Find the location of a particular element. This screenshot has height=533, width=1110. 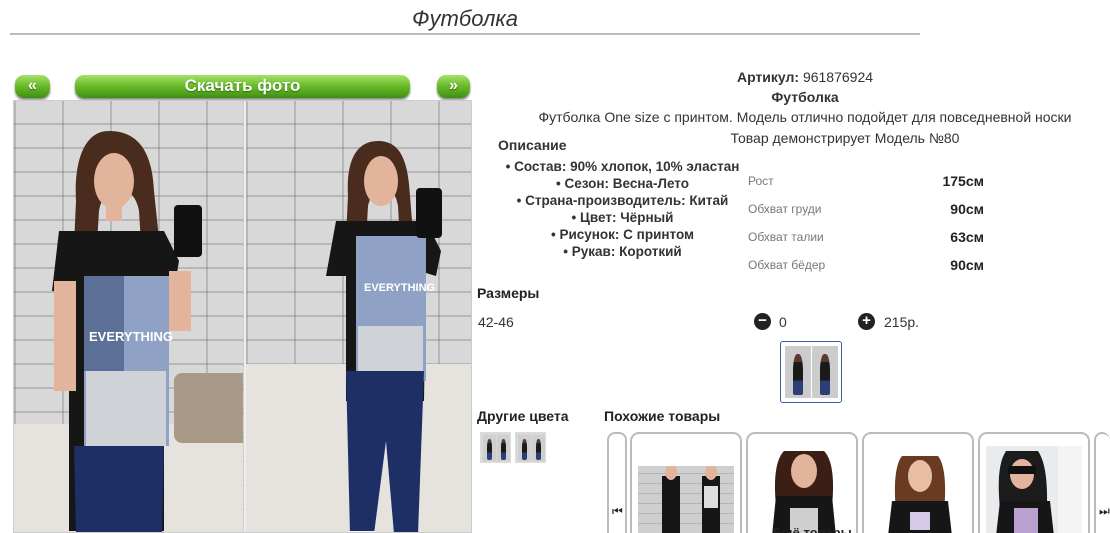

model-note: Товар демонстрирует Модель №80 is located at coordinates (845, 138).